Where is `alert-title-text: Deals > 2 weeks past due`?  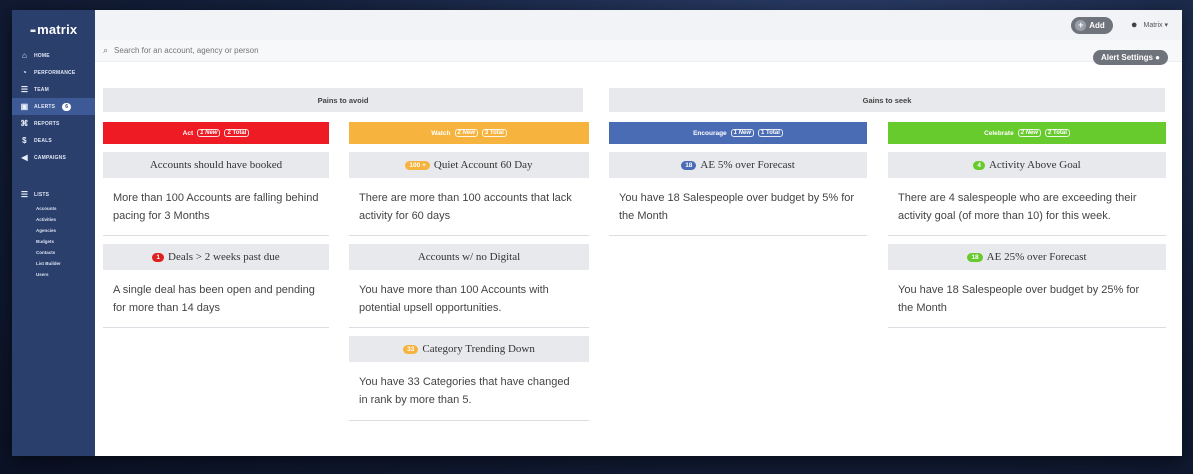
alert-title-text: Deals > 2 weeks past due is located at coordinates (224, 257).